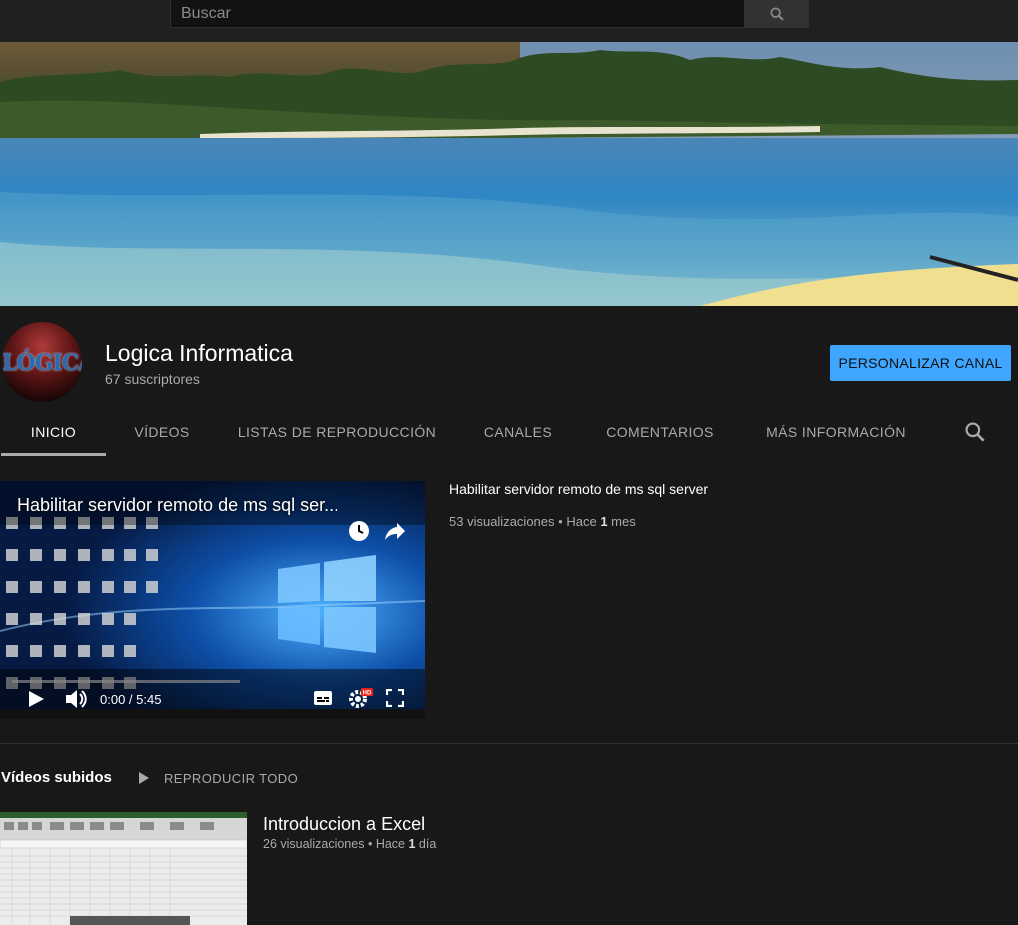  I want to click on tab-comments: COMENTARIOS, so click(660, 431).